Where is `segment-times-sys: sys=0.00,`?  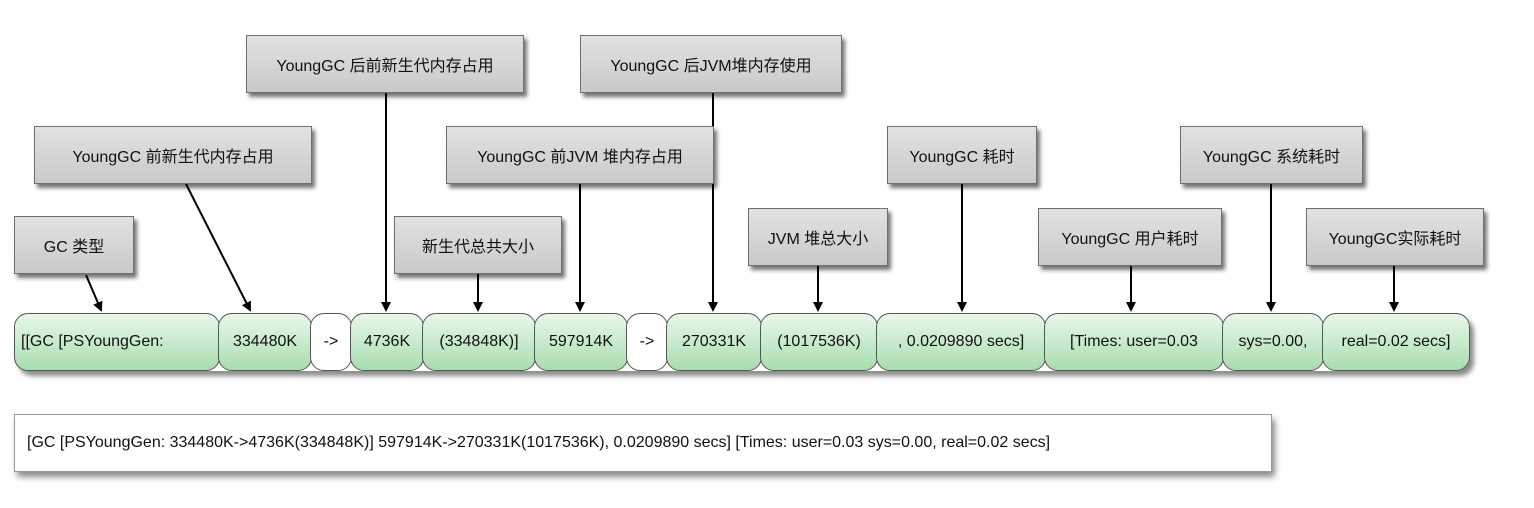 segment-times-sys: sys=0.00, is located at coordinates (1273, 342).